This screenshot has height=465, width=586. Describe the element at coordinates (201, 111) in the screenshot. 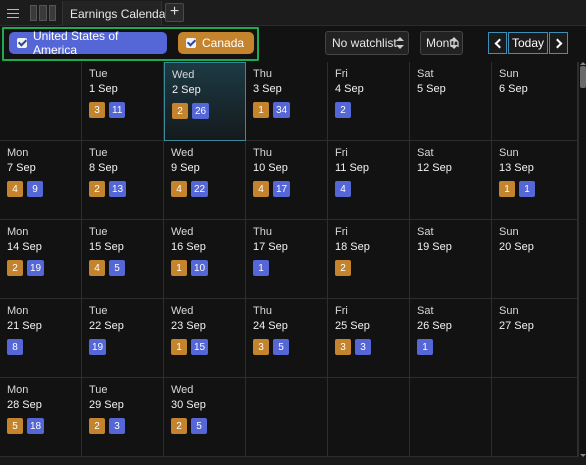

I see `usa-earnings-count-badge: 26` at that location.